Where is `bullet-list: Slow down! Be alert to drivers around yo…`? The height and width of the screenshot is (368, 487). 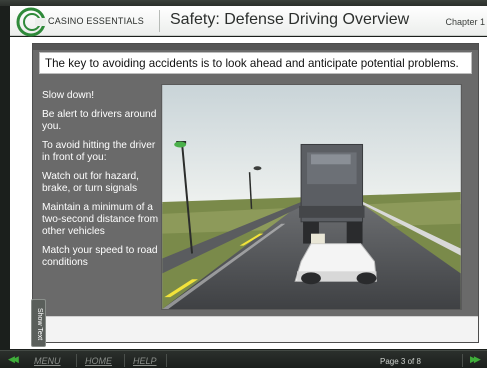 bullet-list: Slow down! Be alert to drivers around yo… is located at coordinates (102, 183).